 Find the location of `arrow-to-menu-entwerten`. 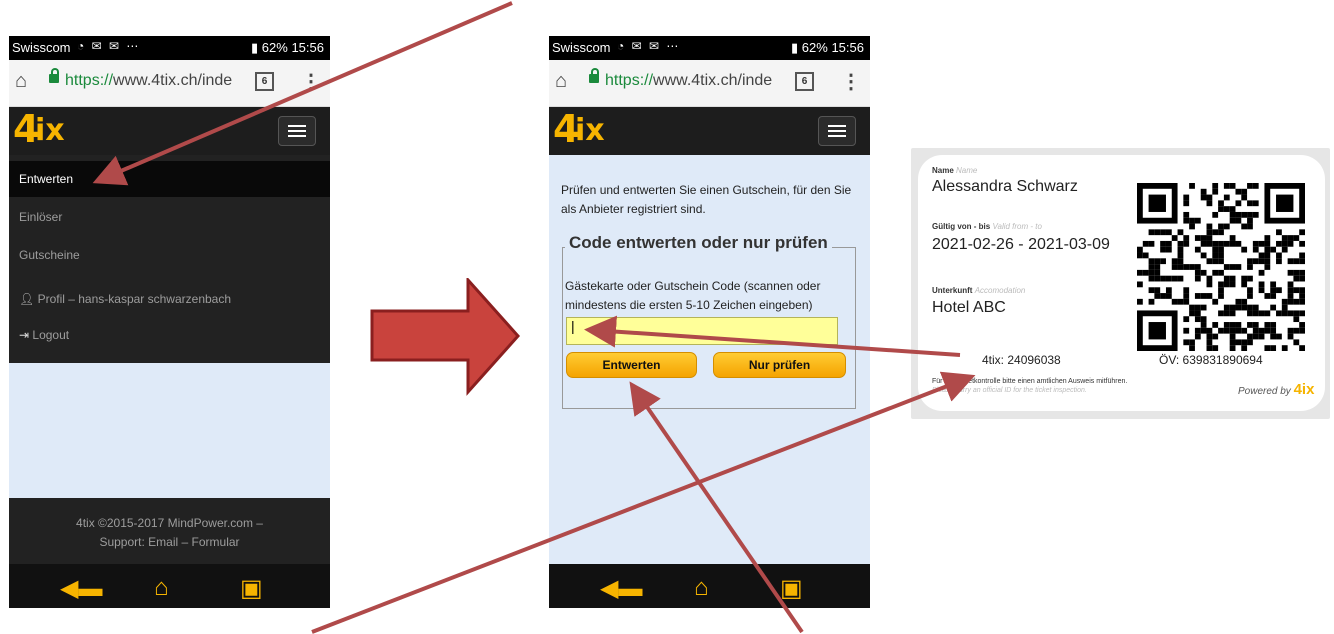

arrow-to-menu-entwerten is located at coordinates (302, 93).